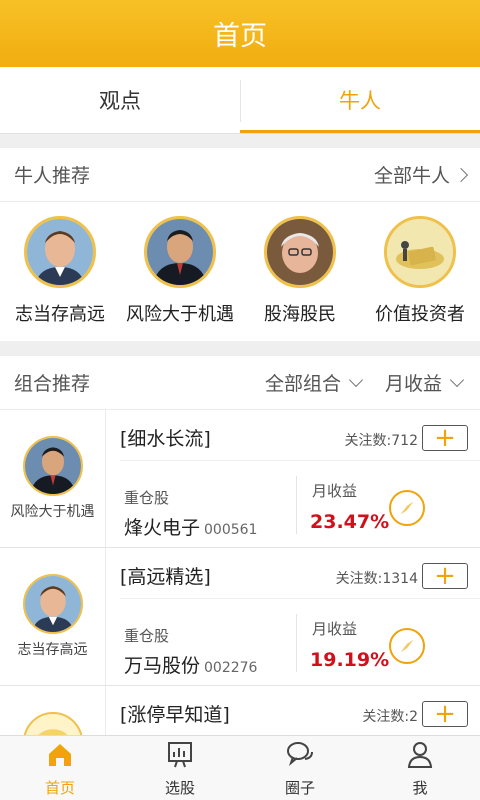 This screenshot has height=800, width=480. I want to click on stock-name: 万马股份, so click(162, 666).